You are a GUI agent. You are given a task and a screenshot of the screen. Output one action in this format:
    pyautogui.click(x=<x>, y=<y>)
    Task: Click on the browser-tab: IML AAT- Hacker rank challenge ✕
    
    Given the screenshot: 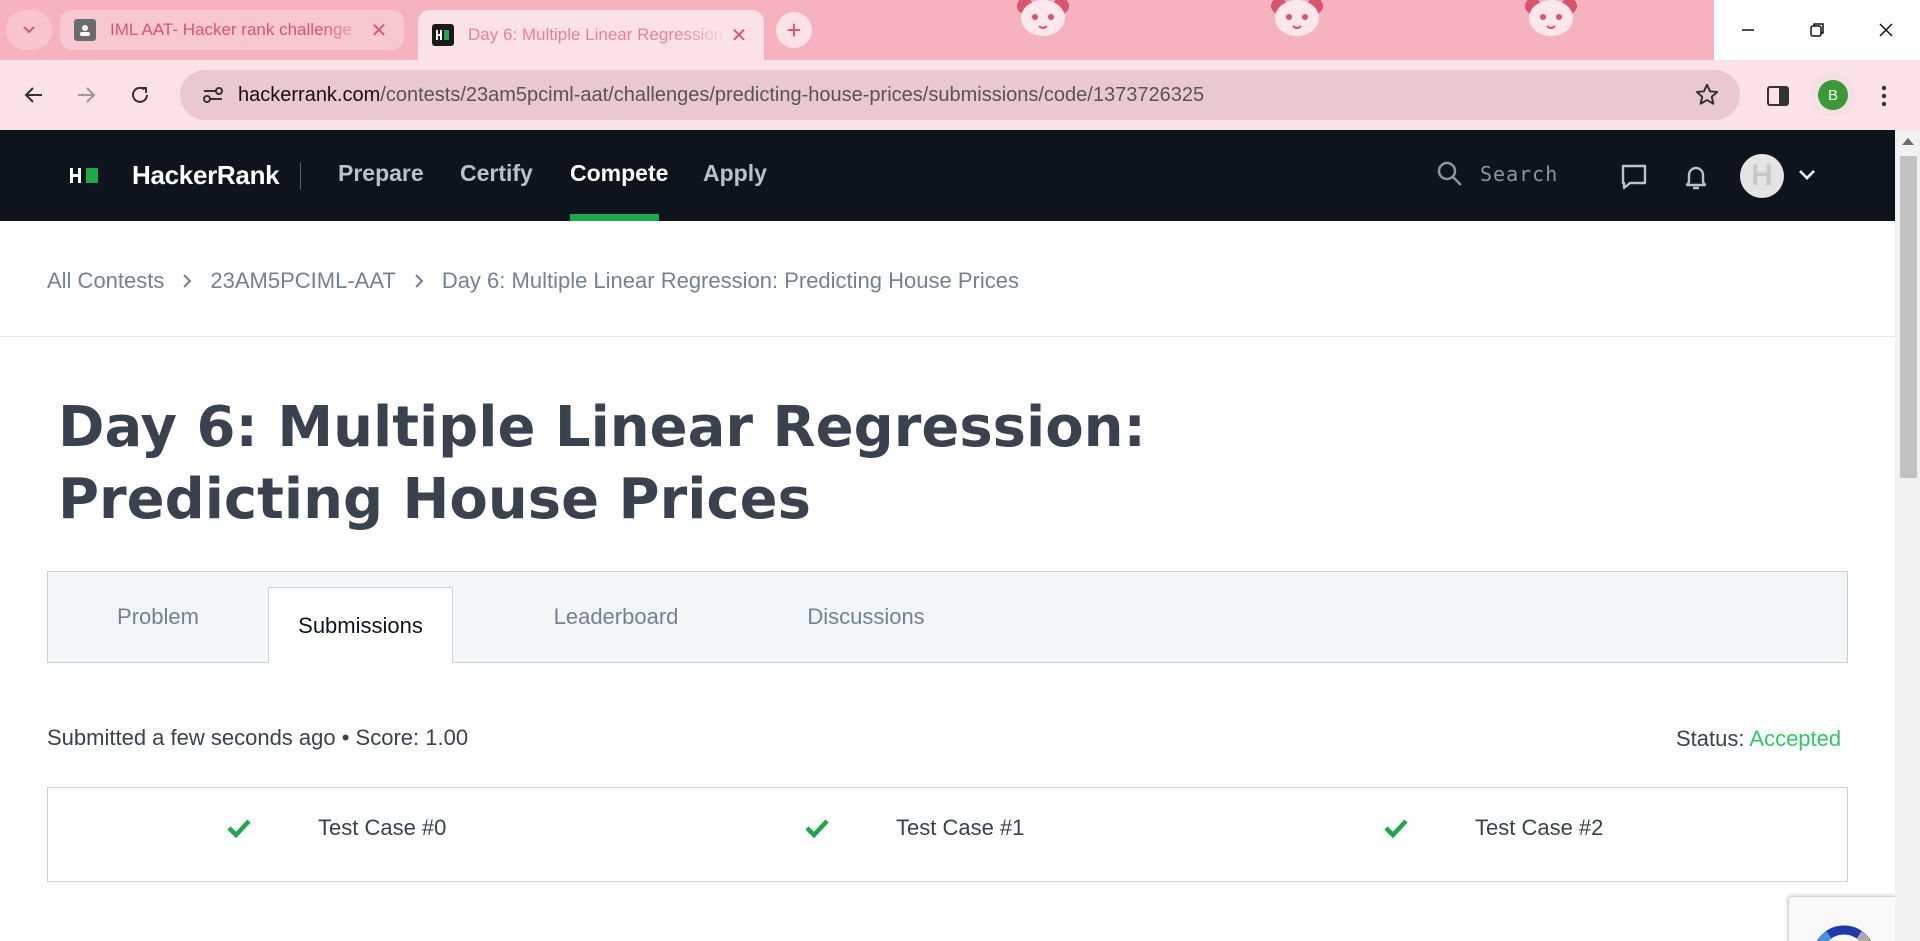 What is the action you would take?
    pyautogui.click(x=232, y=30)
    